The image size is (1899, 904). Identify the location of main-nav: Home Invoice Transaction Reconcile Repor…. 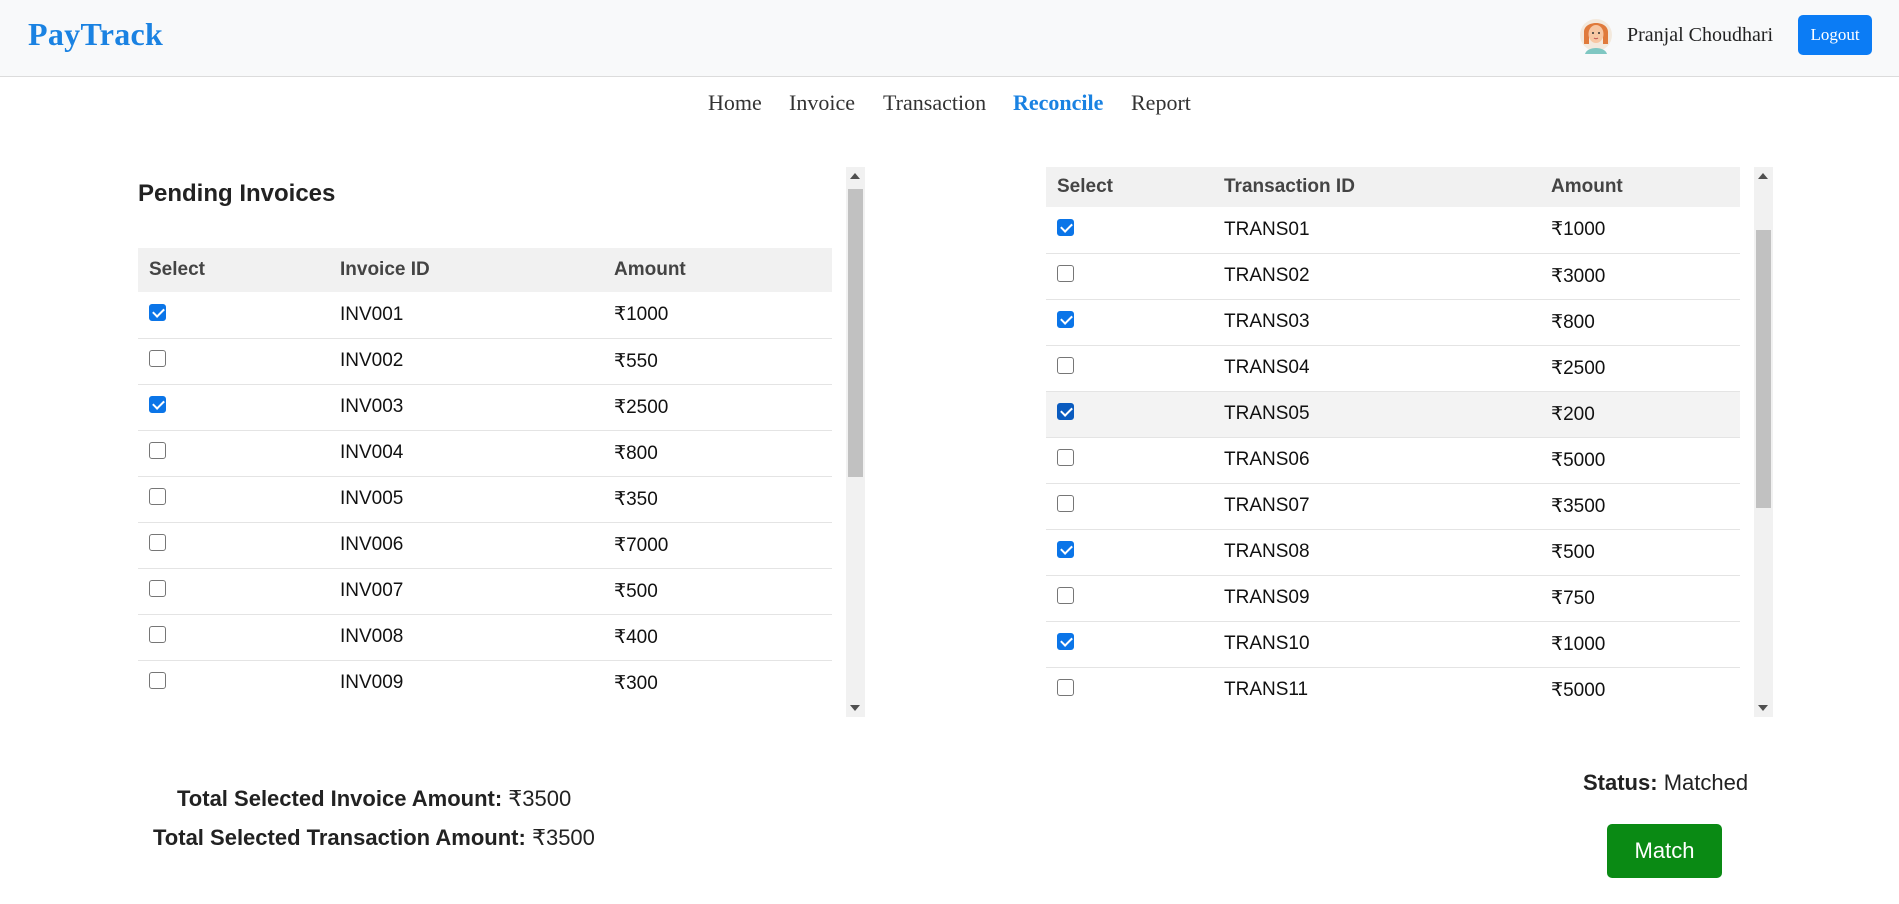
(949, 105).